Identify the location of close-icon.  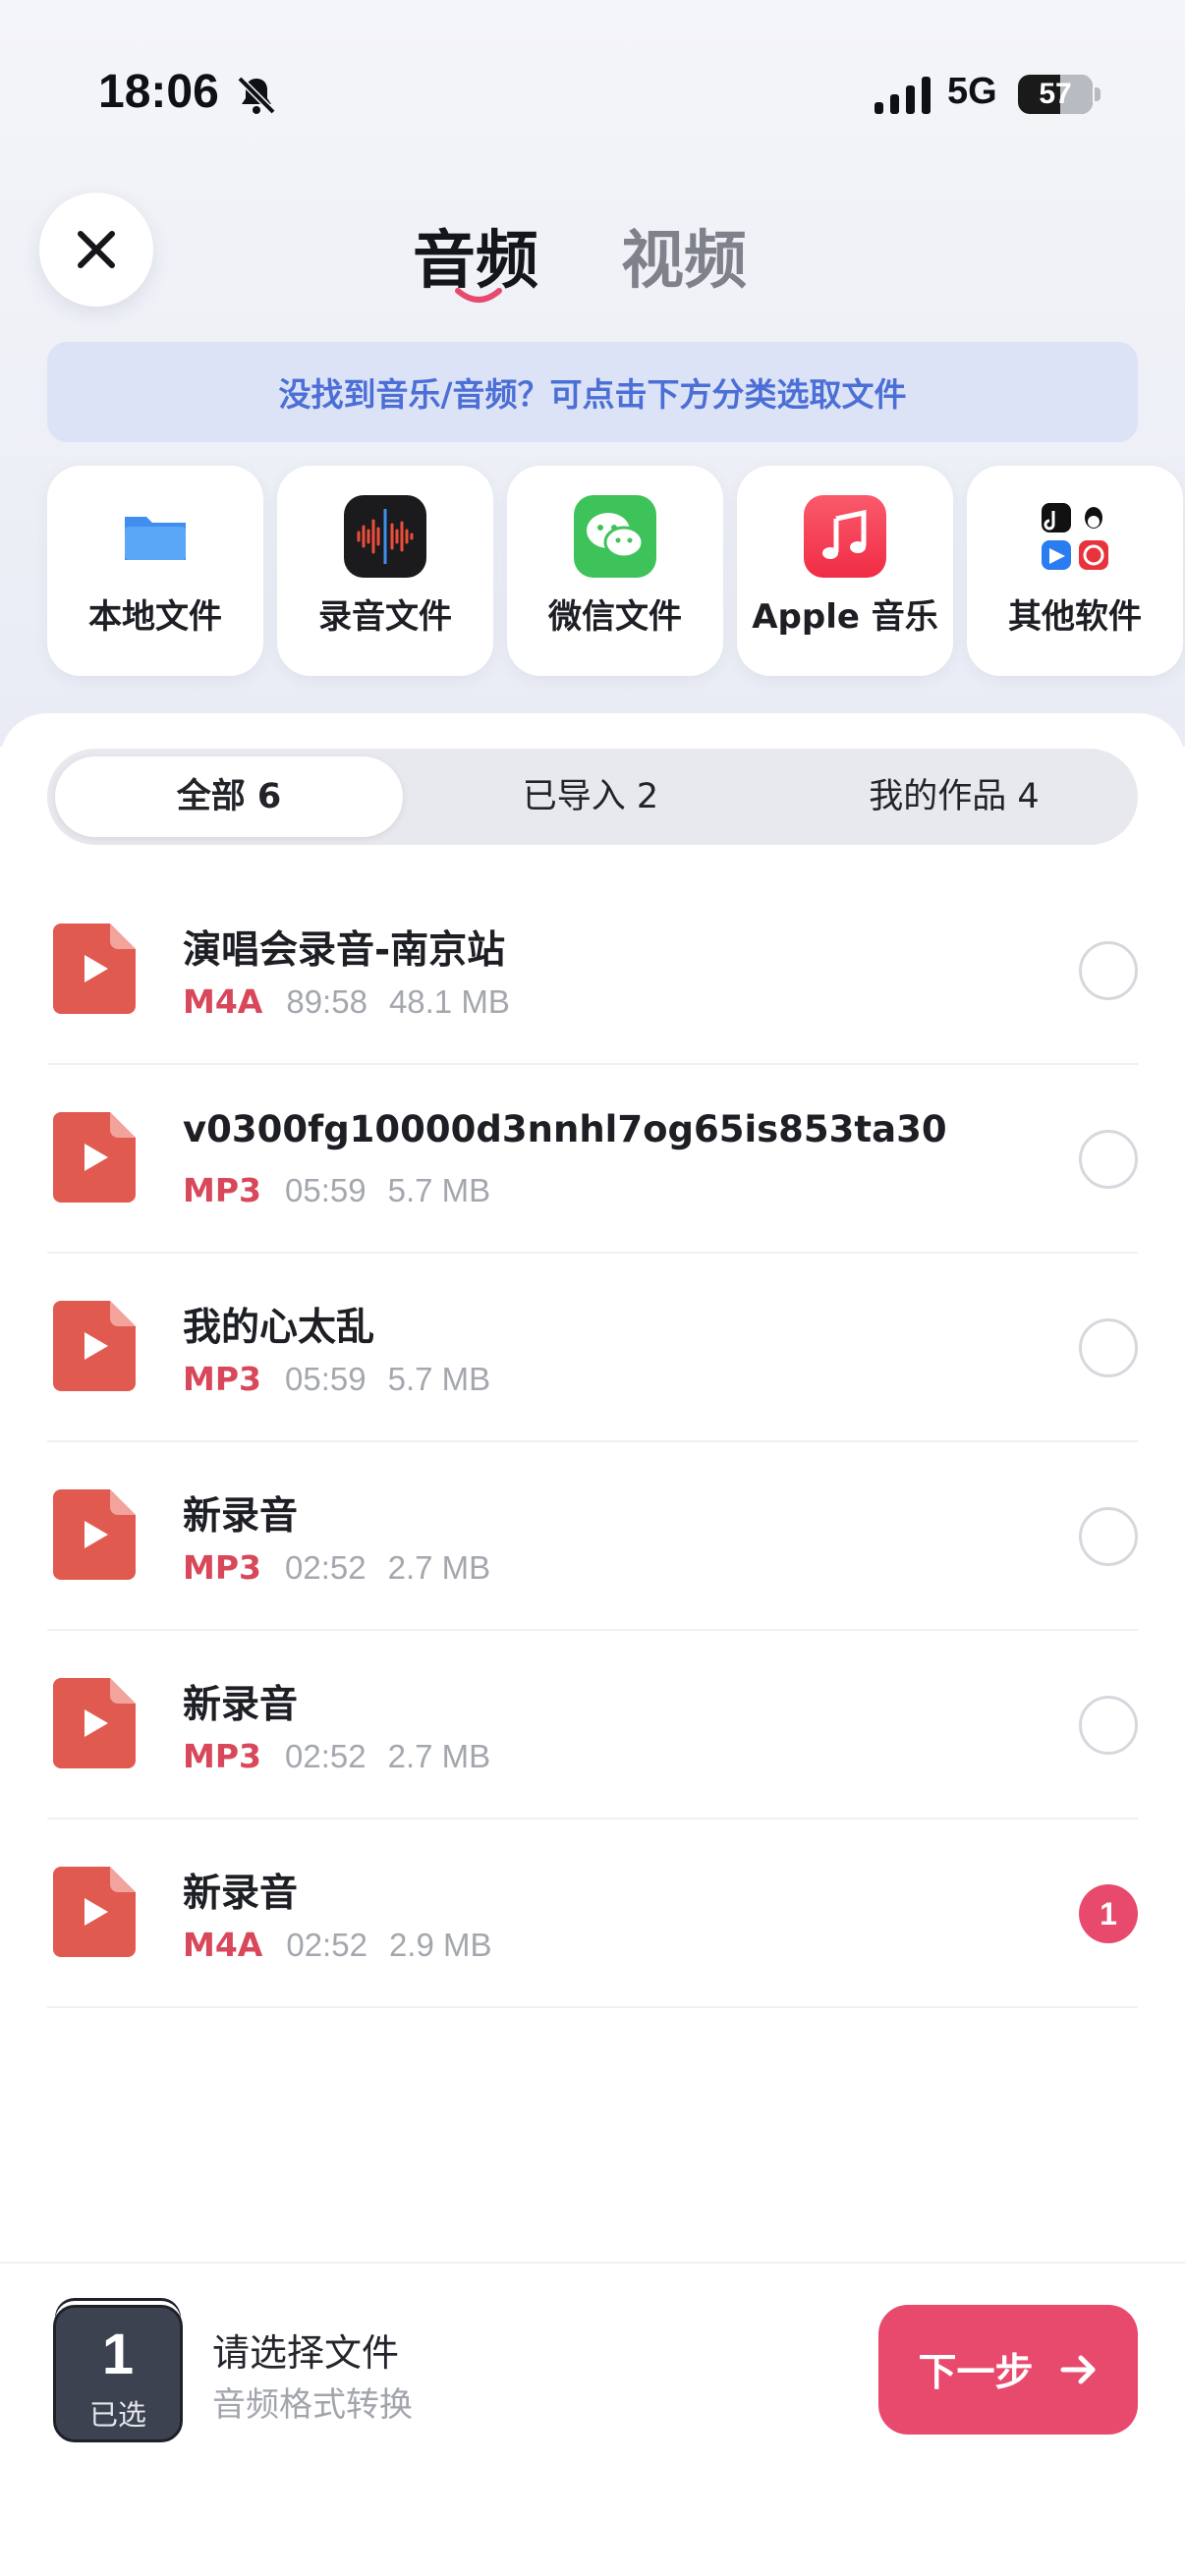
(97, 249).